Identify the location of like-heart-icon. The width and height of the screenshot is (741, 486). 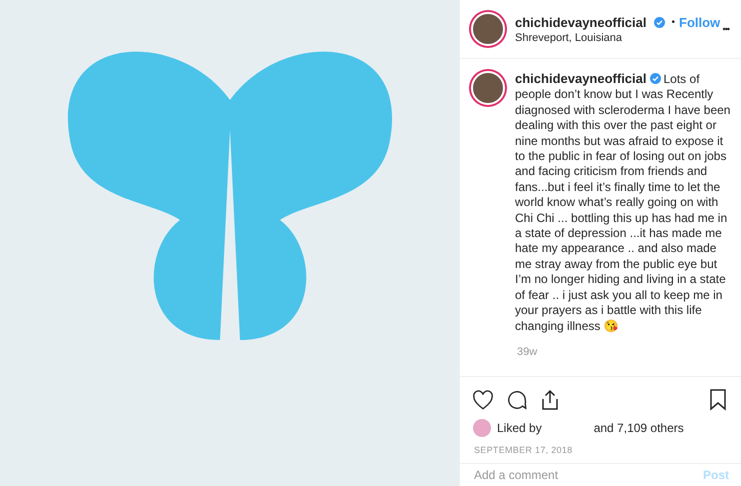
(483, 400).